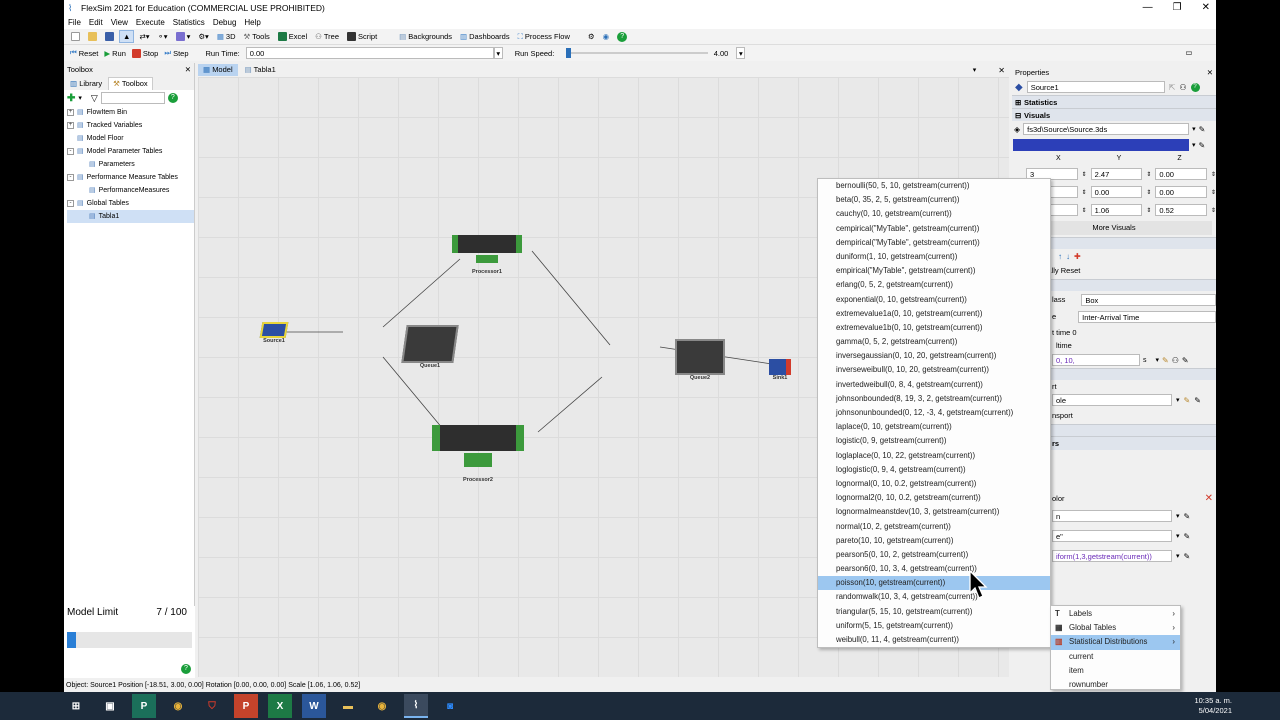 Image resolution: width=1280 pixels, height=720 pixels. Describe the element at coordinates (1182, 87) in the screenshot. I see `tree-view-icon: ⚇` at that location.